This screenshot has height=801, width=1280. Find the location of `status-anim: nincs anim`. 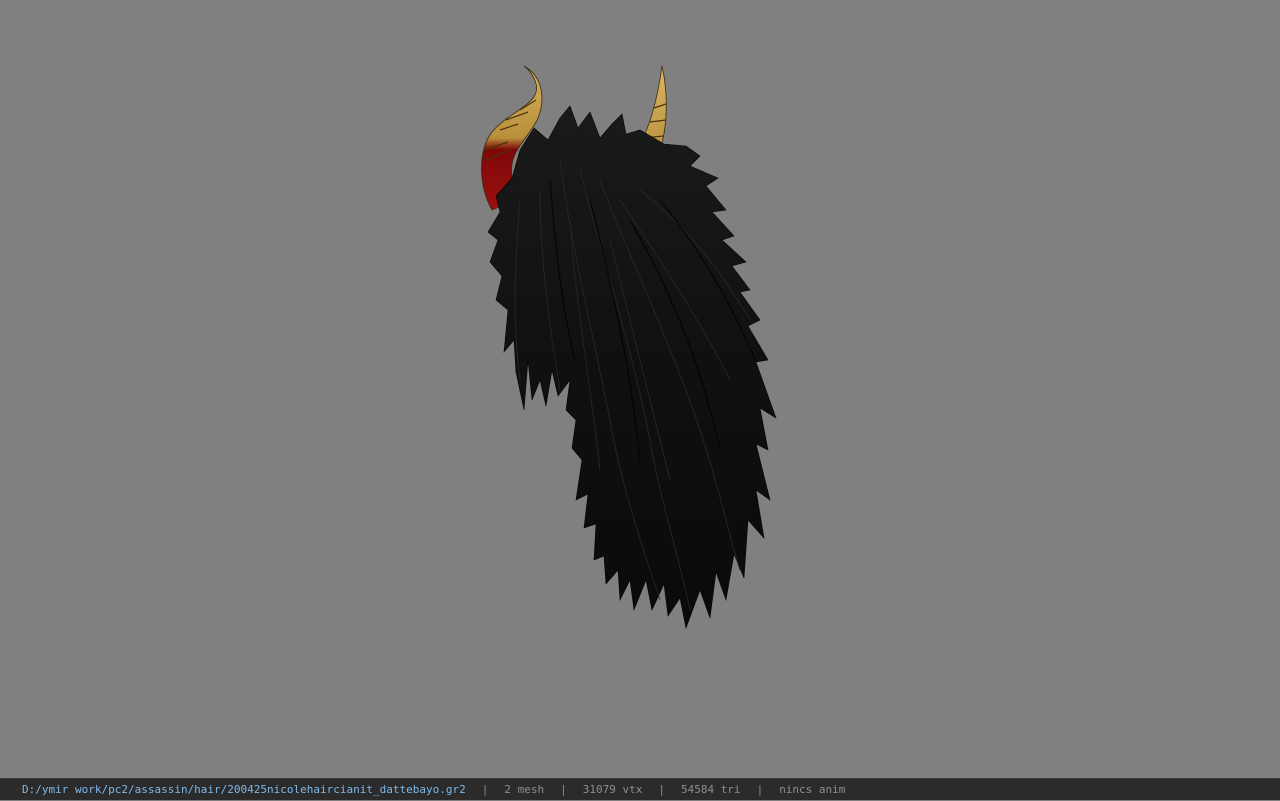

status-anim: nincs anim is located at coordinates (812, 789).